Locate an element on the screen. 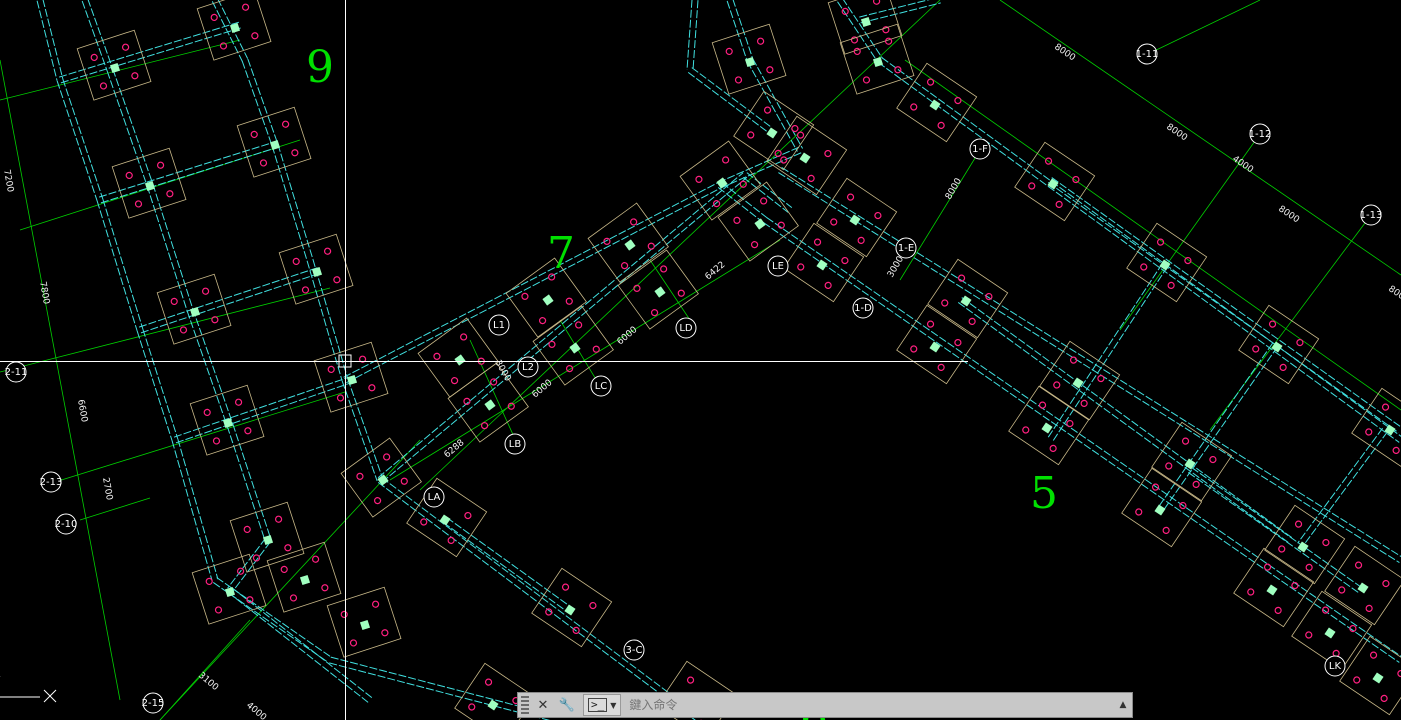  drag-grip-handle is located at coordinates (525, 705).